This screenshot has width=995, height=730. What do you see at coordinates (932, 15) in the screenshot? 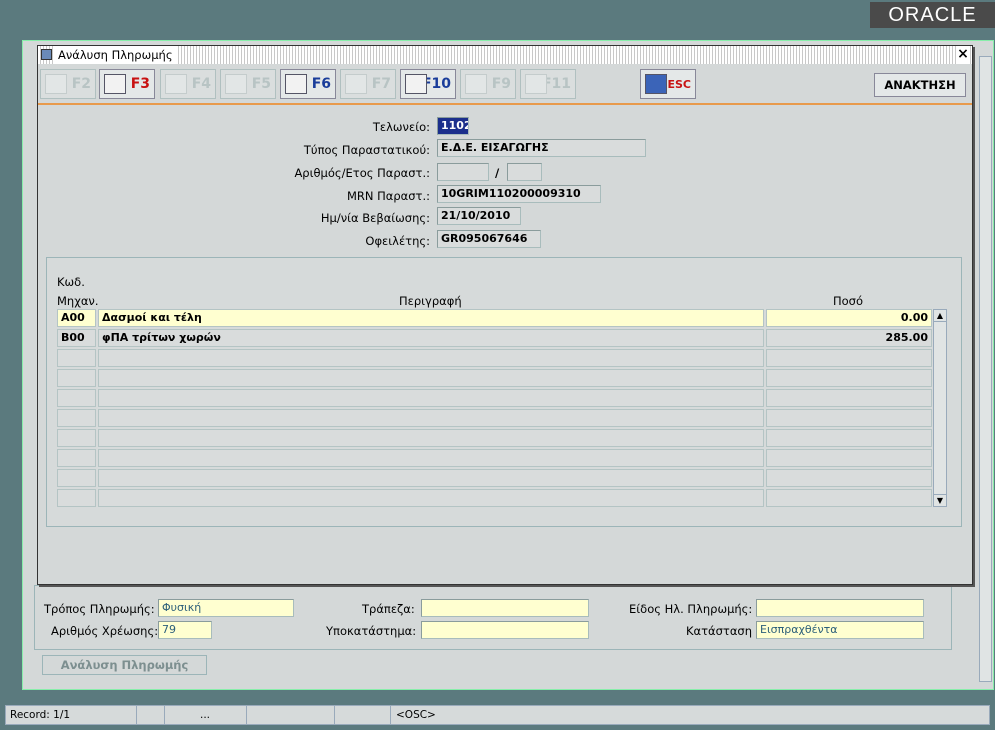
I see `oracle-logo: ORACLE` at bounding box center [932, 15].